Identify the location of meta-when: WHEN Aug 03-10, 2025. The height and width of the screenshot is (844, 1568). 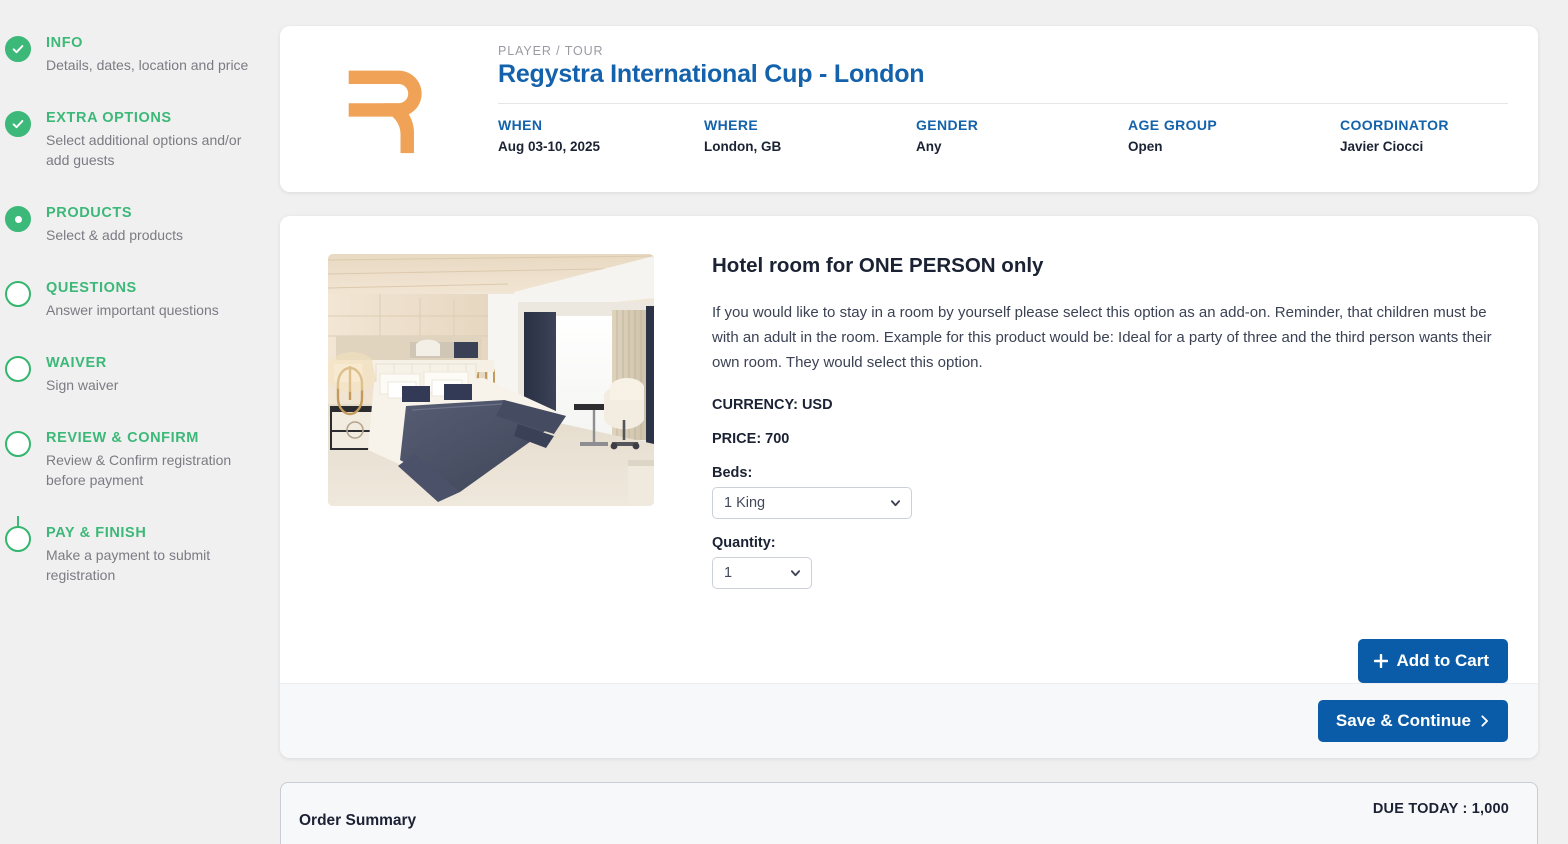
(601, 135).